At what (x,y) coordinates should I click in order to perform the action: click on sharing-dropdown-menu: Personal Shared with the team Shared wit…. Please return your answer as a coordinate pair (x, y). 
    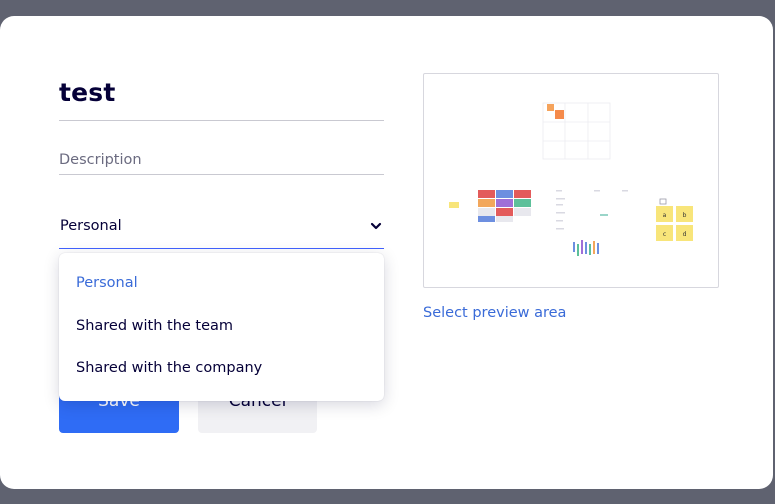
    Looking at the image, I should click on (221, 327).